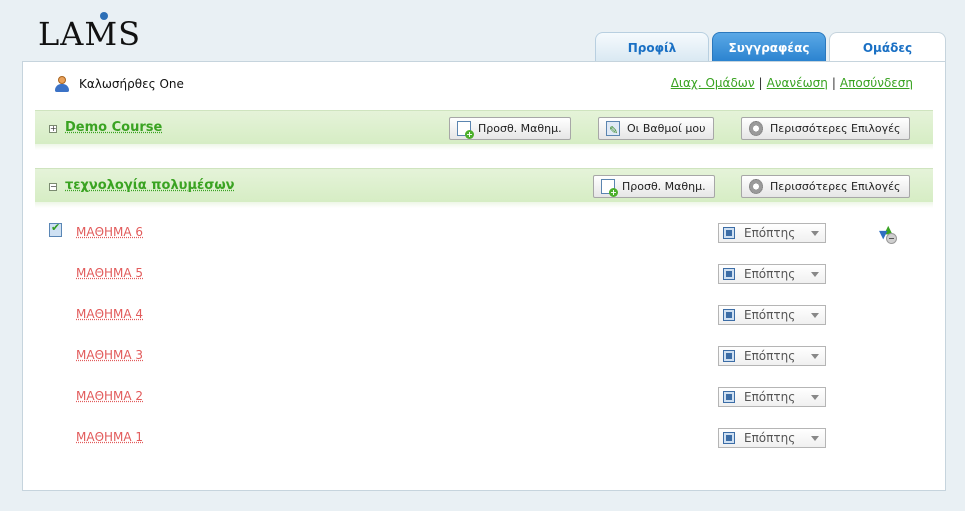 The width and height of the screenshot is (965, 511). I want to click on tab-groups: Ομάδες, so click(887, 47).